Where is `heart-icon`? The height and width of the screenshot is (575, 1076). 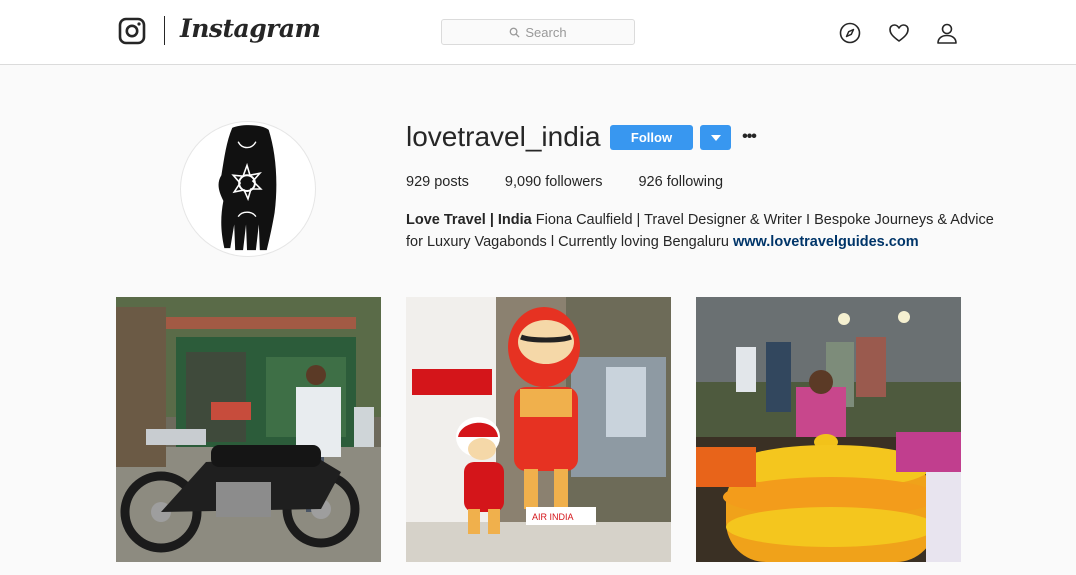
heart-icon is located at coordinates (899, 33).